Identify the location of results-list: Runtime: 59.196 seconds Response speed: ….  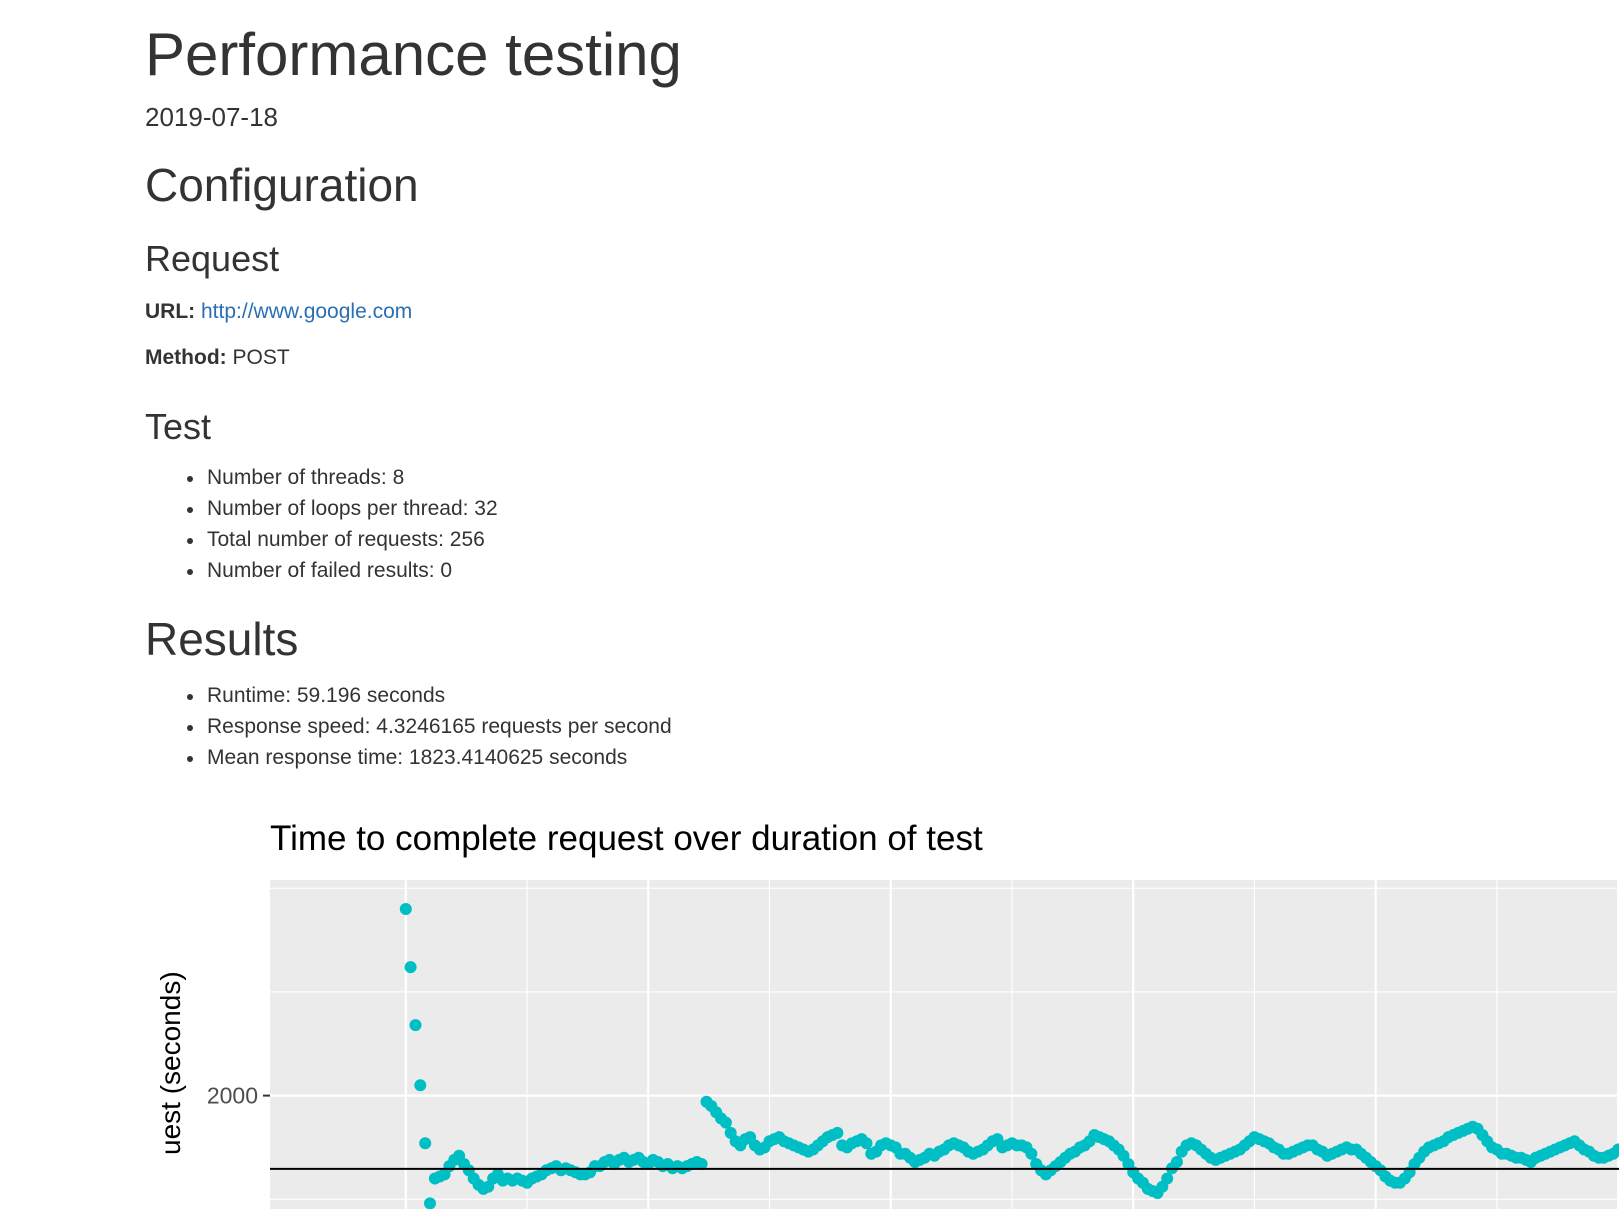
(408, 726).